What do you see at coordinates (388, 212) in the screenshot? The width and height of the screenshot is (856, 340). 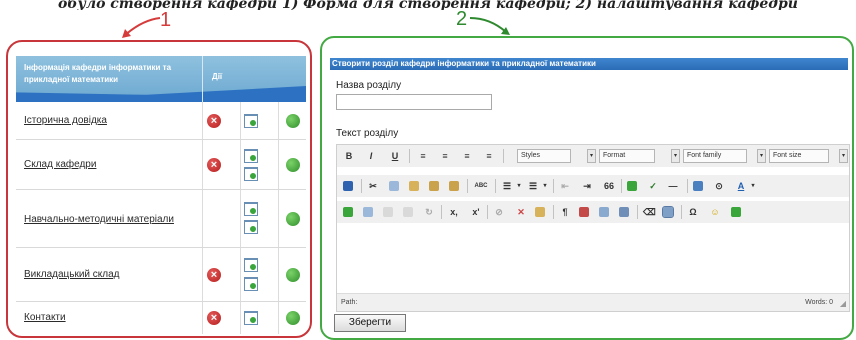 I see `undo-icon` at bounding box center [388, 212].